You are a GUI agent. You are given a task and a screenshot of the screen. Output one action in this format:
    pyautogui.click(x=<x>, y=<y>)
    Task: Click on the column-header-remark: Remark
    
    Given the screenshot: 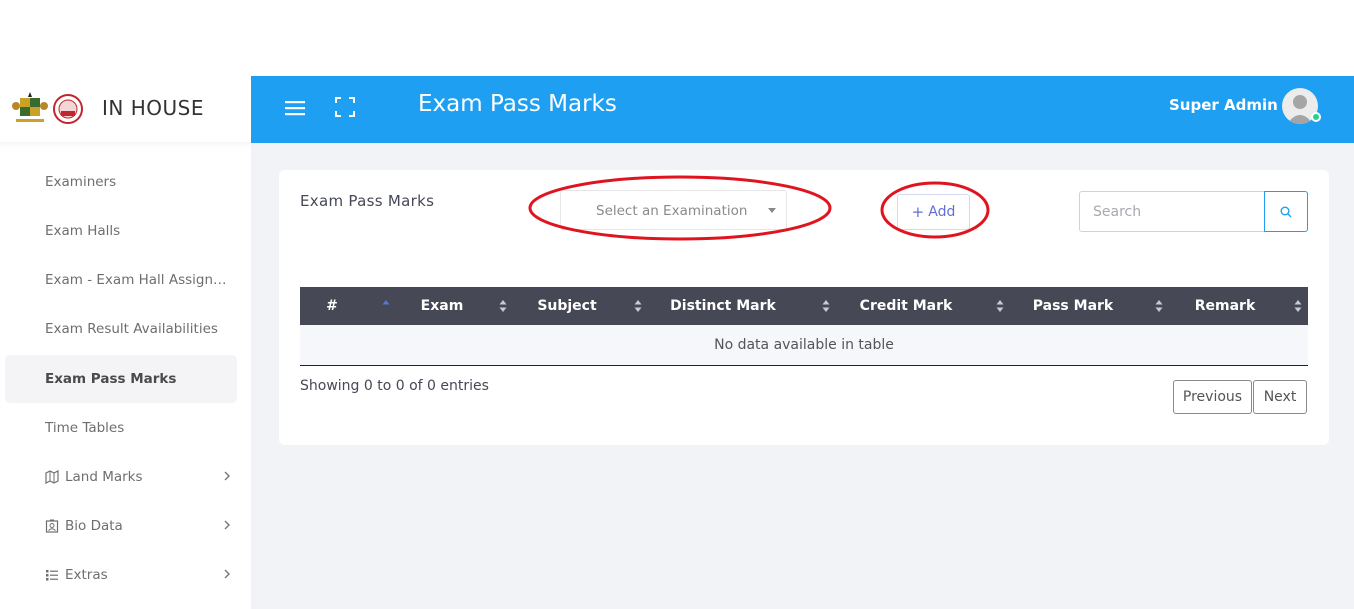 What is the action you would take?
    pyautogui.click(x=1225, y=306)
    